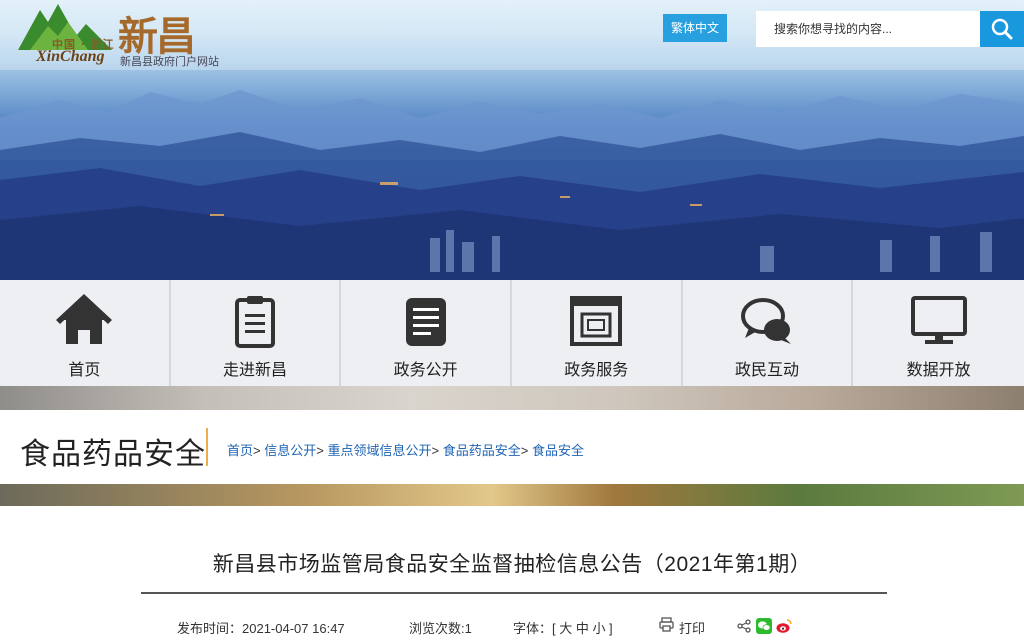  Describe the element at coordinates (563, 627) in the screenshot. I see `font-size-switcher: 字体：[ 大 中 小 ]` at that location.